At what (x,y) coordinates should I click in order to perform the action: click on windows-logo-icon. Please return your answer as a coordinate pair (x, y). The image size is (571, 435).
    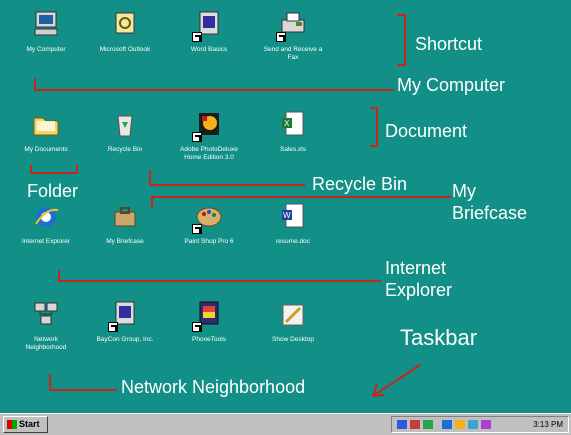
    Looking at the image, I should click on (12, 424).